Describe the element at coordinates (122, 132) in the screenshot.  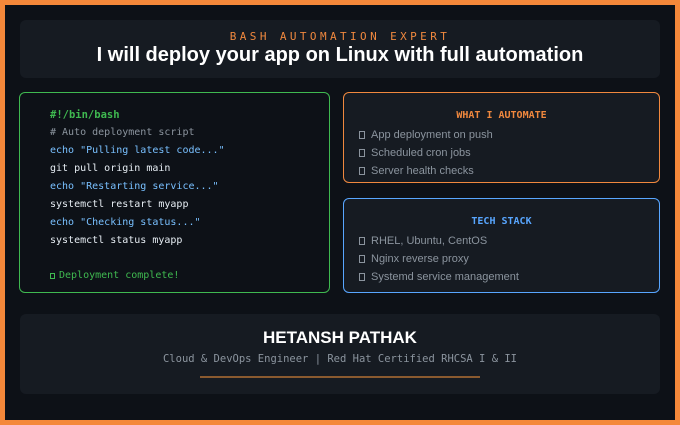
I see `code-comment: # Auto deployment script` at that location.